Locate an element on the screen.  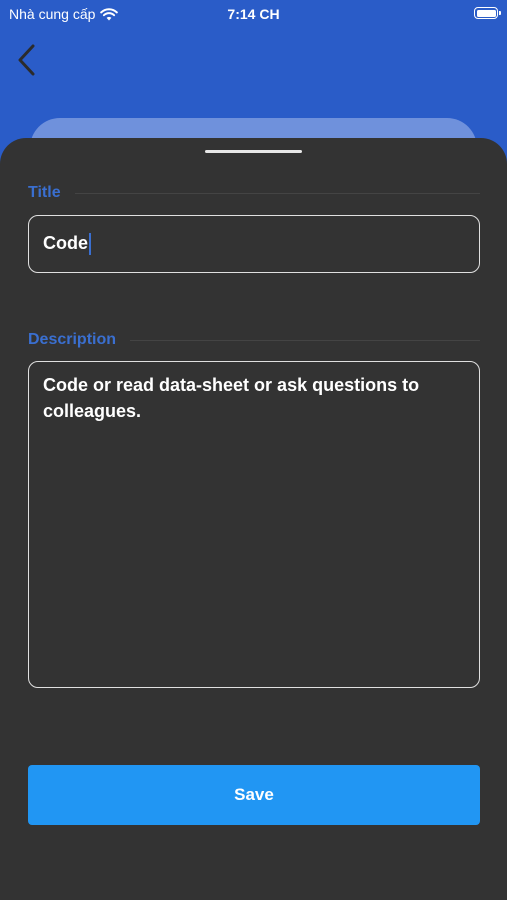
save-button: Save is located at coordinates (254, 795).